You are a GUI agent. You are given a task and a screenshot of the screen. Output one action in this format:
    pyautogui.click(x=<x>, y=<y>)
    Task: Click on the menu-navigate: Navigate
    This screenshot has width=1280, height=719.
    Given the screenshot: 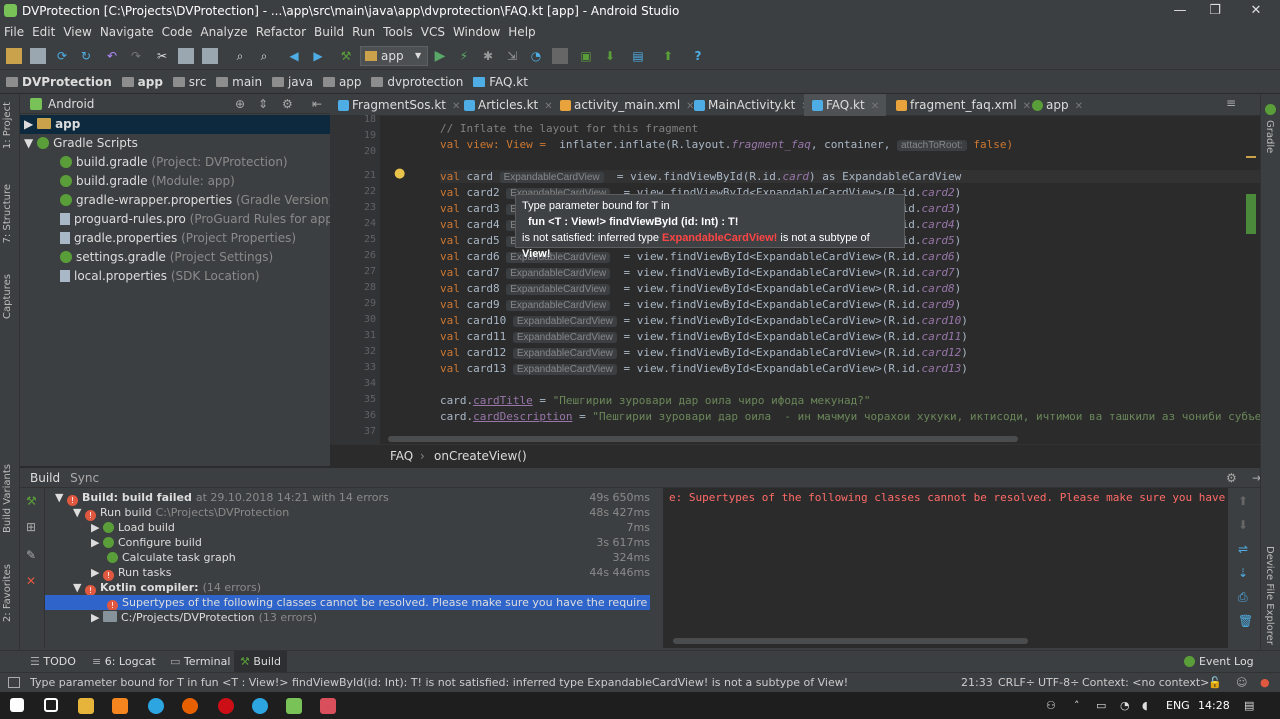 What is the action you would take?
    pyautogui.click(x=127, y=32)
    